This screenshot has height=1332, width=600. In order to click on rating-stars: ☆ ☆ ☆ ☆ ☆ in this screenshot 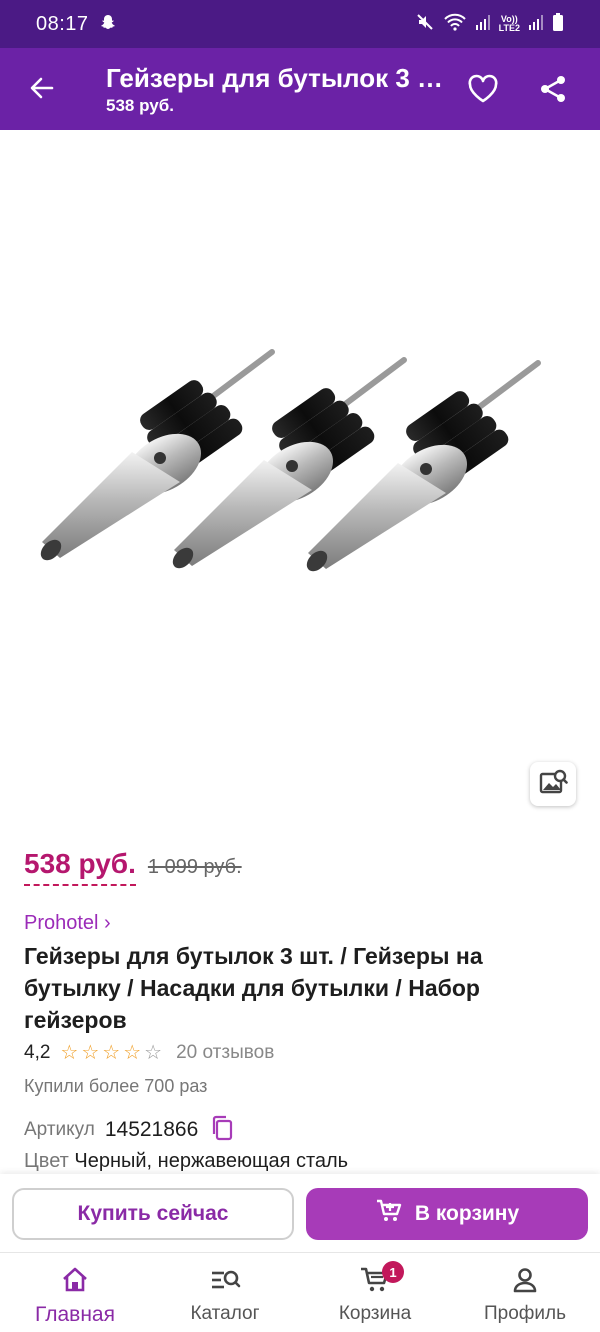, I will do `click(111, 1053)`.